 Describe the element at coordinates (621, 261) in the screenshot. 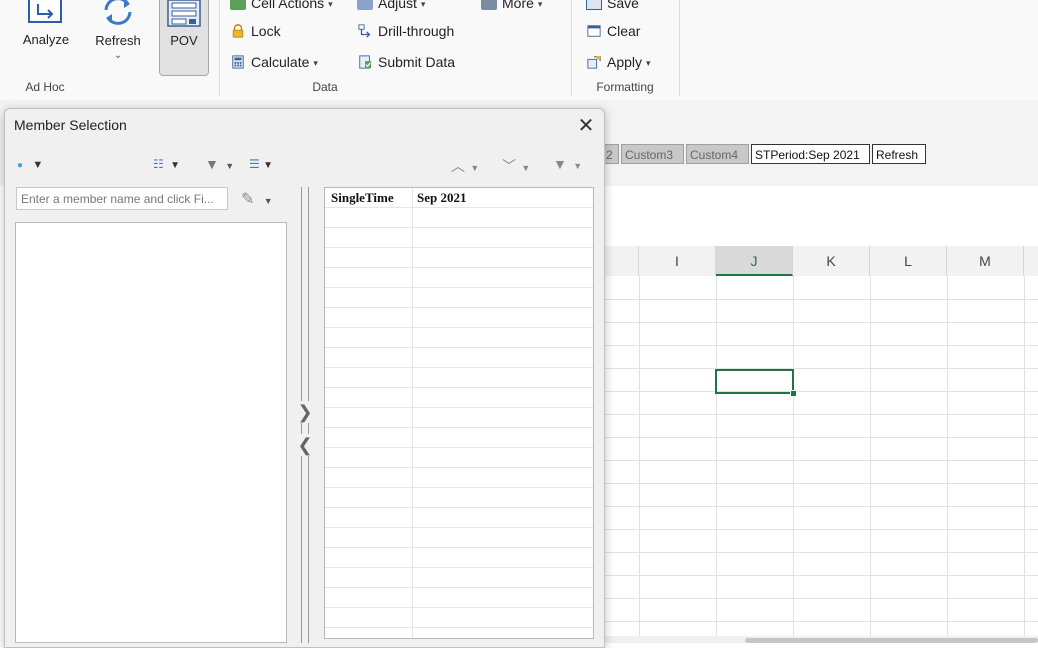

I see `column-header-h` at that location.